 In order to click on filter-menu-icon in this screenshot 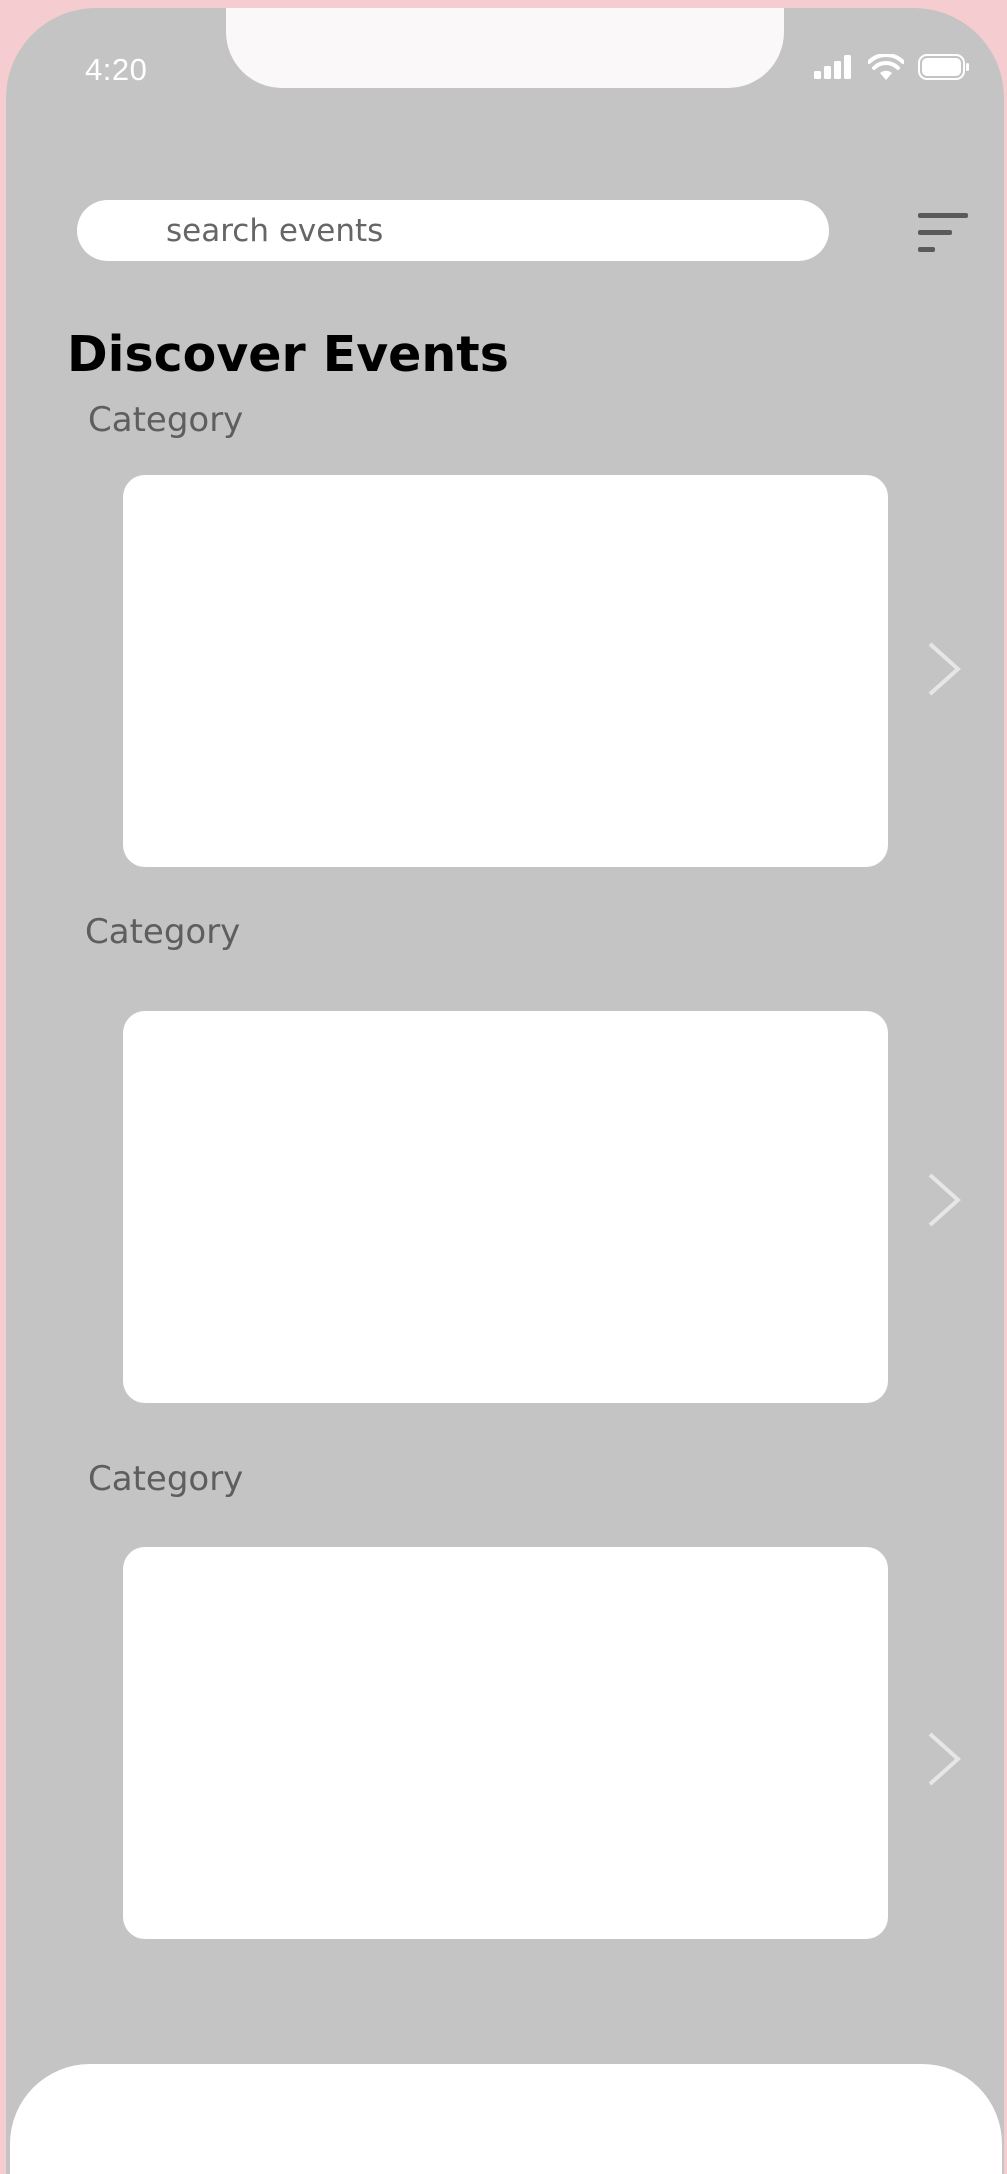, I will do `click(946, 233)`.